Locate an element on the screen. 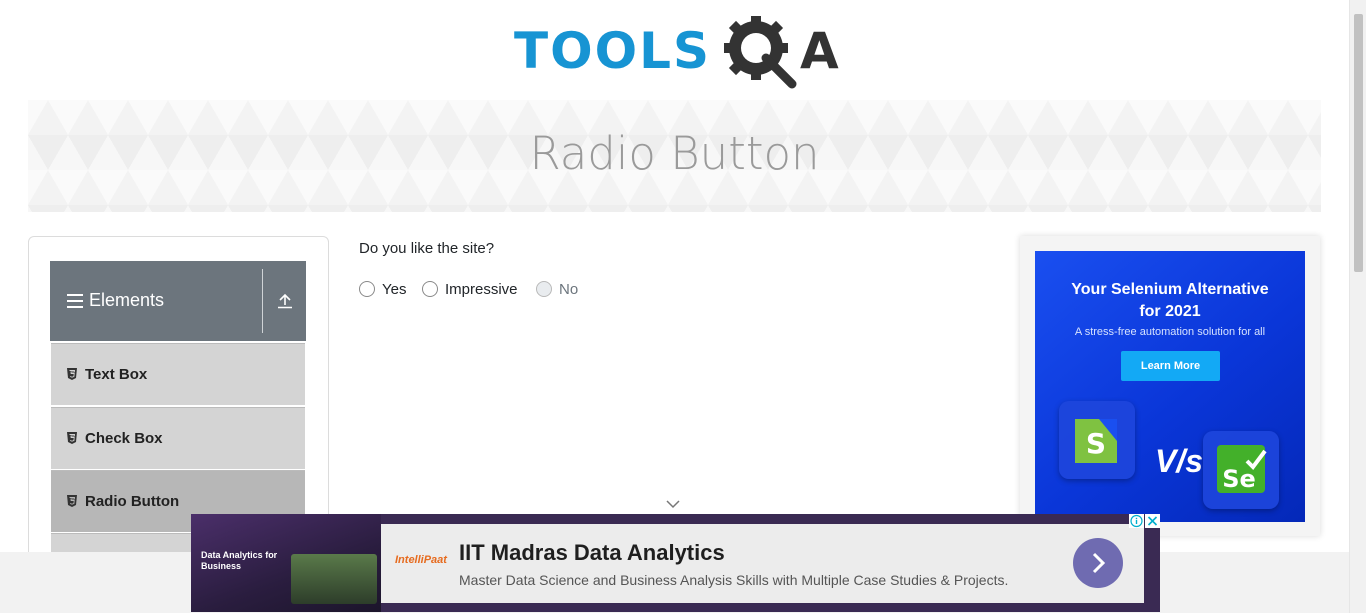 The height and width of the screenshot is (613, 1366). campus-image is located at coordinates (334, 579).